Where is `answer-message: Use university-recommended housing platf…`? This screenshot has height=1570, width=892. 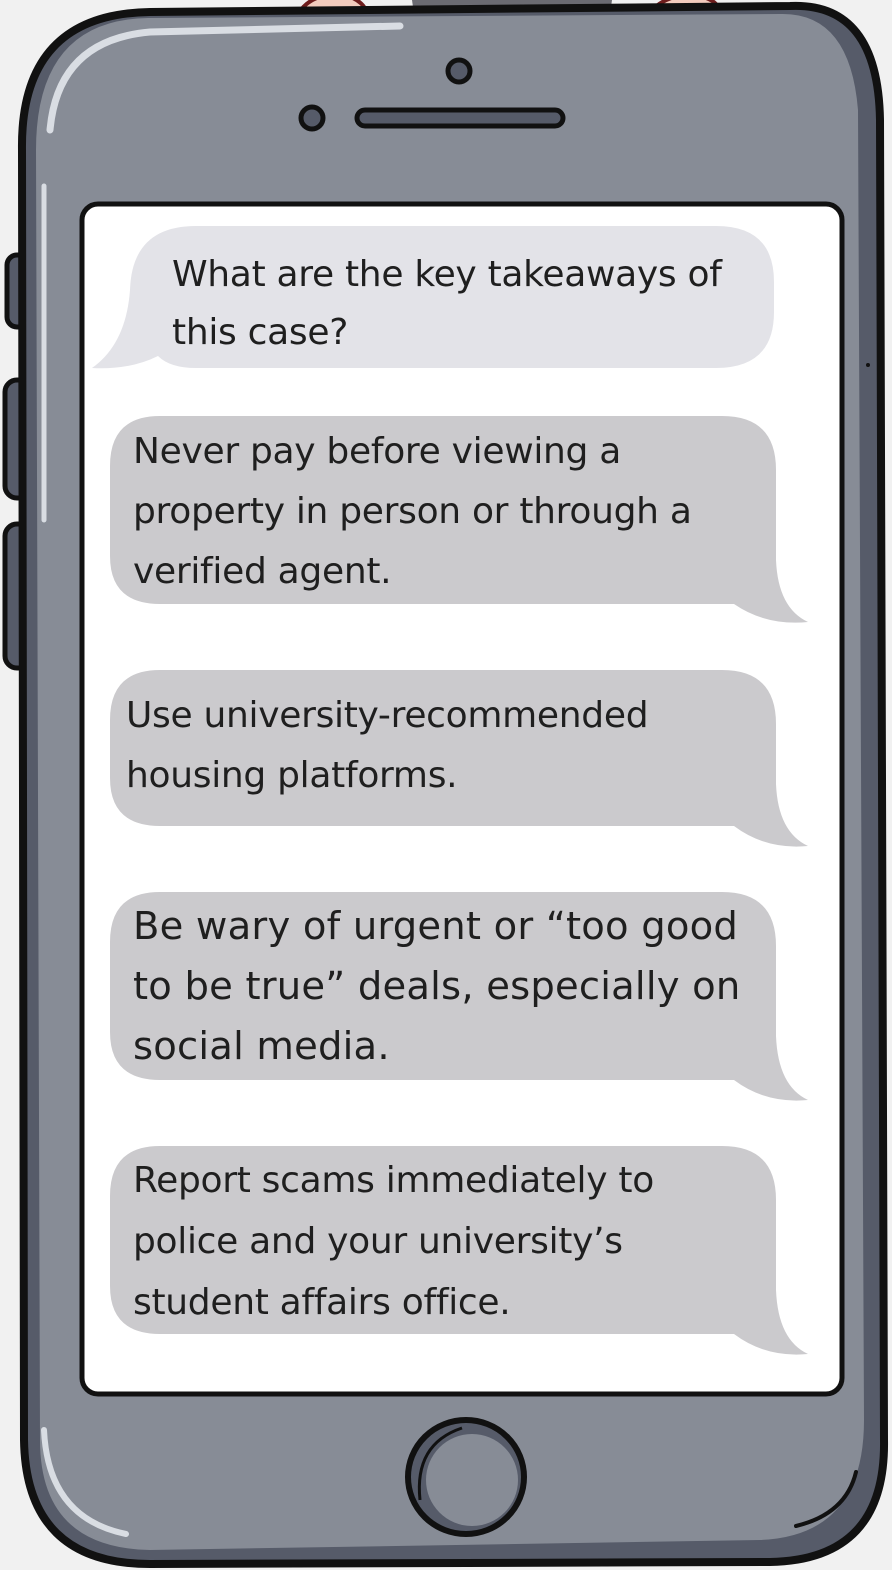
answer-message: Use university-recommended housing platf… is located at coordinates (387, 745).